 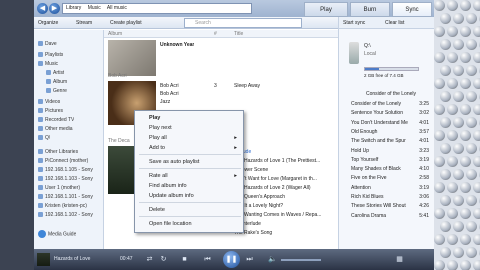 What do you see at coordinates (365, 159) in the screenshot?
I see `sync-song-title: Top Yourself` at bounding box center [365, 159].